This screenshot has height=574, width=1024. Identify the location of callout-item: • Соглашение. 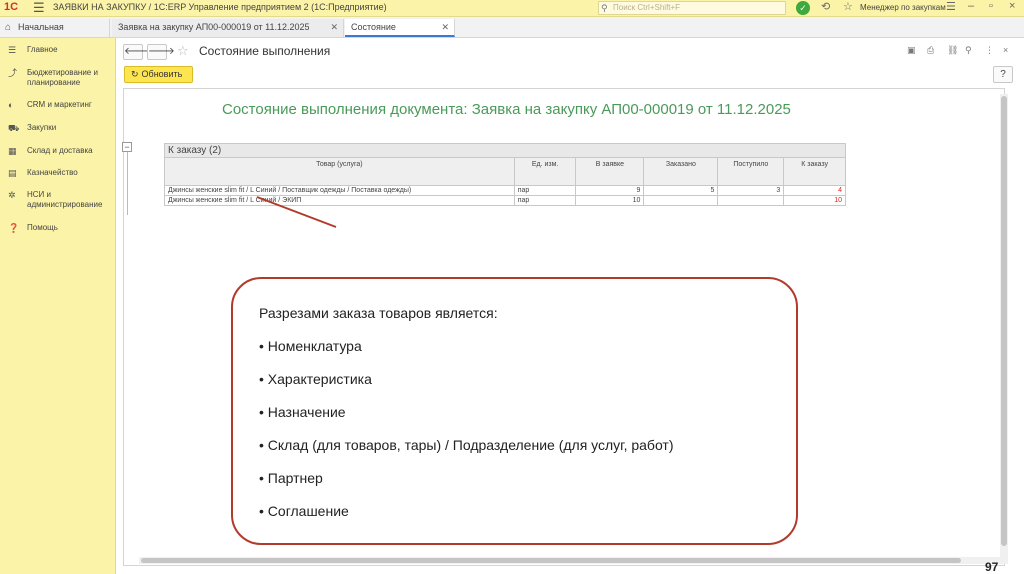
(304, 511).